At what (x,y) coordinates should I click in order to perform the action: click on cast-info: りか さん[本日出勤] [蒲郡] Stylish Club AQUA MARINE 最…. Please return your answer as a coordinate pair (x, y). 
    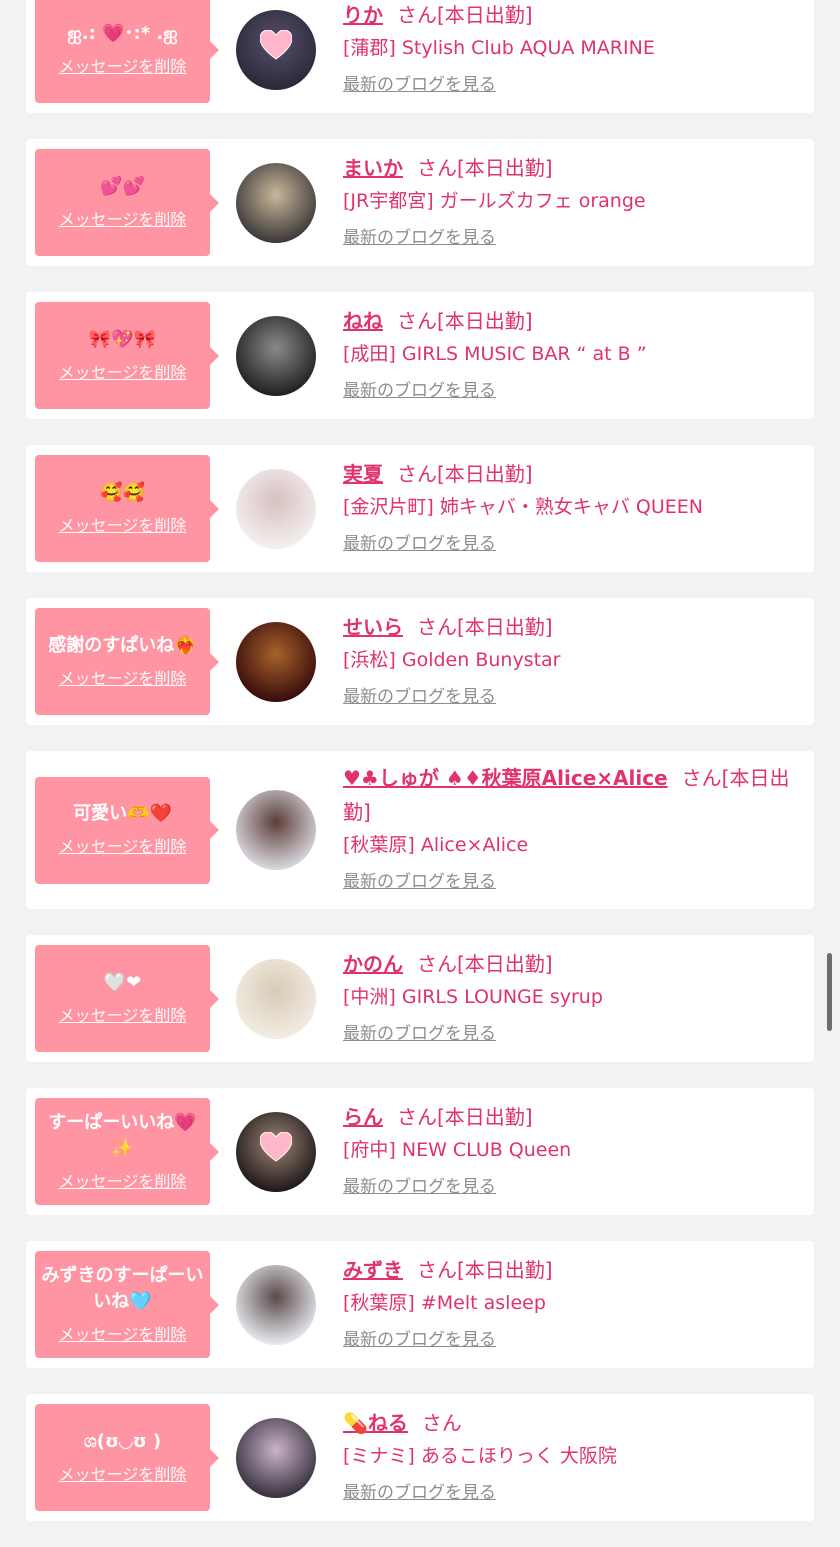
    Looking at the image, I should click on (578, 51).